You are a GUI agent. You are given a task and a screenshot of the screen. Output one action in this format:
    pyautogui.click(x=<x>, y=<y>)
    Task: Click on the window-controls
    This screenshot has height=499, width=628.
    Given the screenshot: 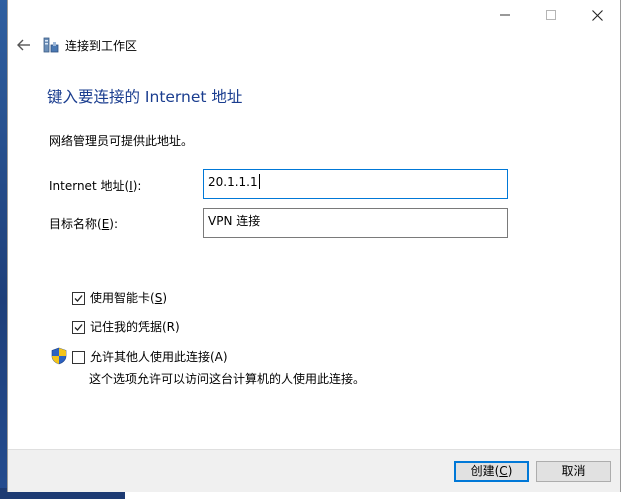 What is the action you would take?
    pyautogui.click(x=551, y=15)
    